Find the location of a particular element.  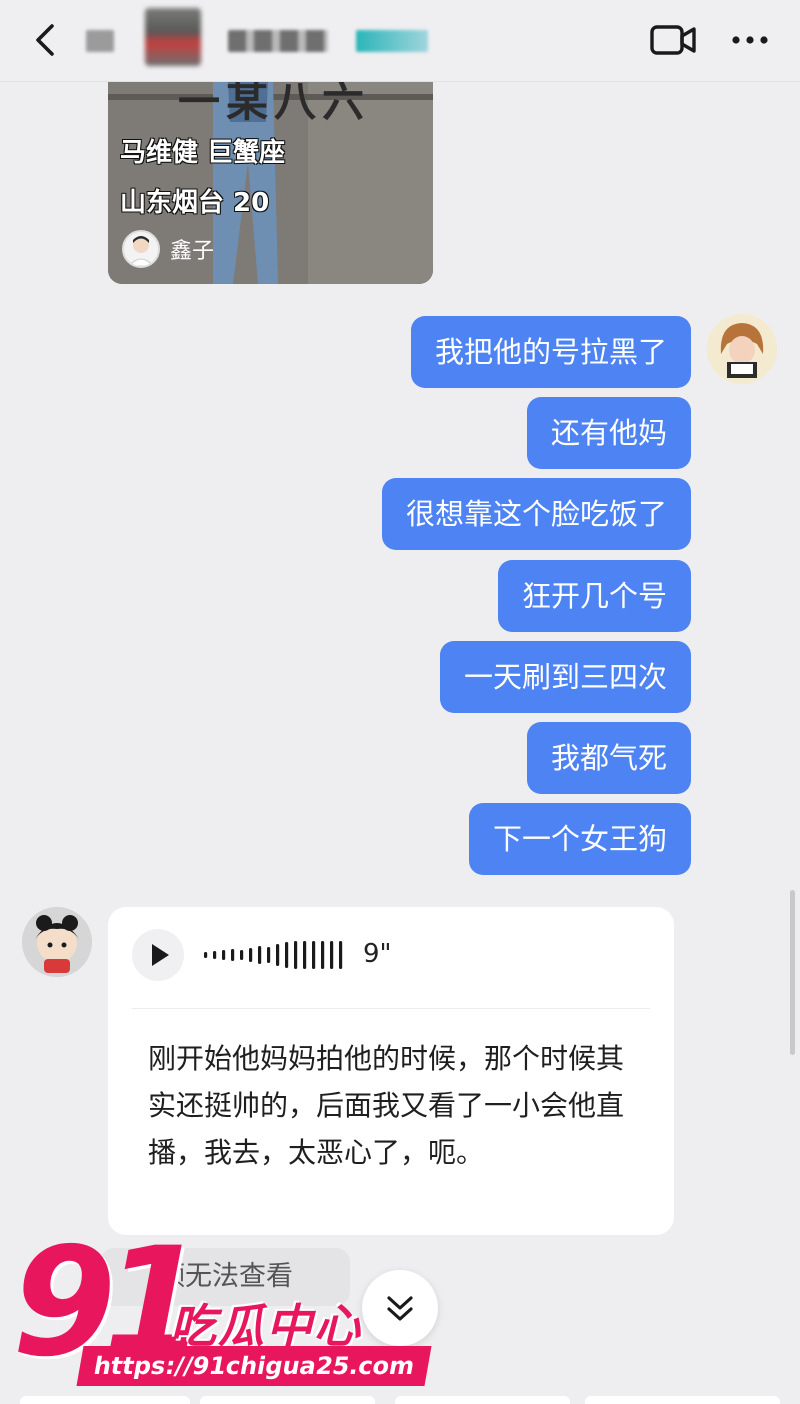

voice-duration: 9" is located at coordinates (377, 954).